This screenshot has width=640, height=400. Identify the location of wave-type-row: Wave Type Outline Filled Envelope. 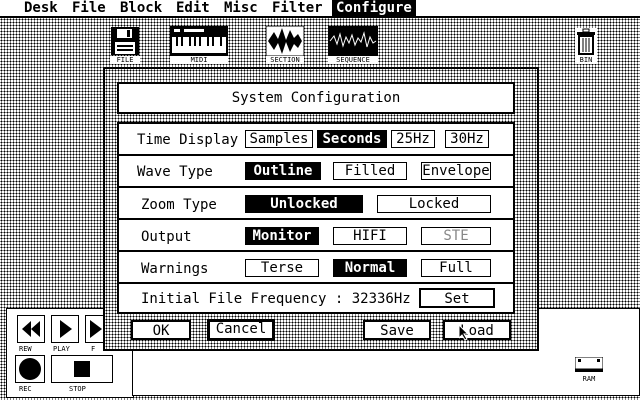
(316, 172).